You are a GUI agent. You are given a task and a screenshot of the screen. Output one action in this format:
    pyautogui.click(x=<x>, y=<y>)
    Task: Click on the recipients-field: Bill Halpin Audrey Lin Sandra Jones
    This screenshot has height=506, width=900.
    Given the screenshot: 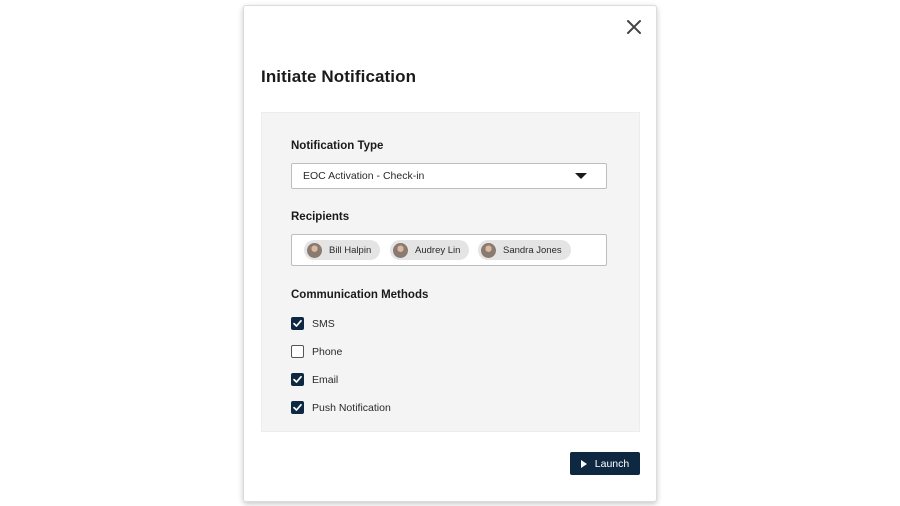 What is the action you would take?
    pyautogui.click(x=449, y=250)
    